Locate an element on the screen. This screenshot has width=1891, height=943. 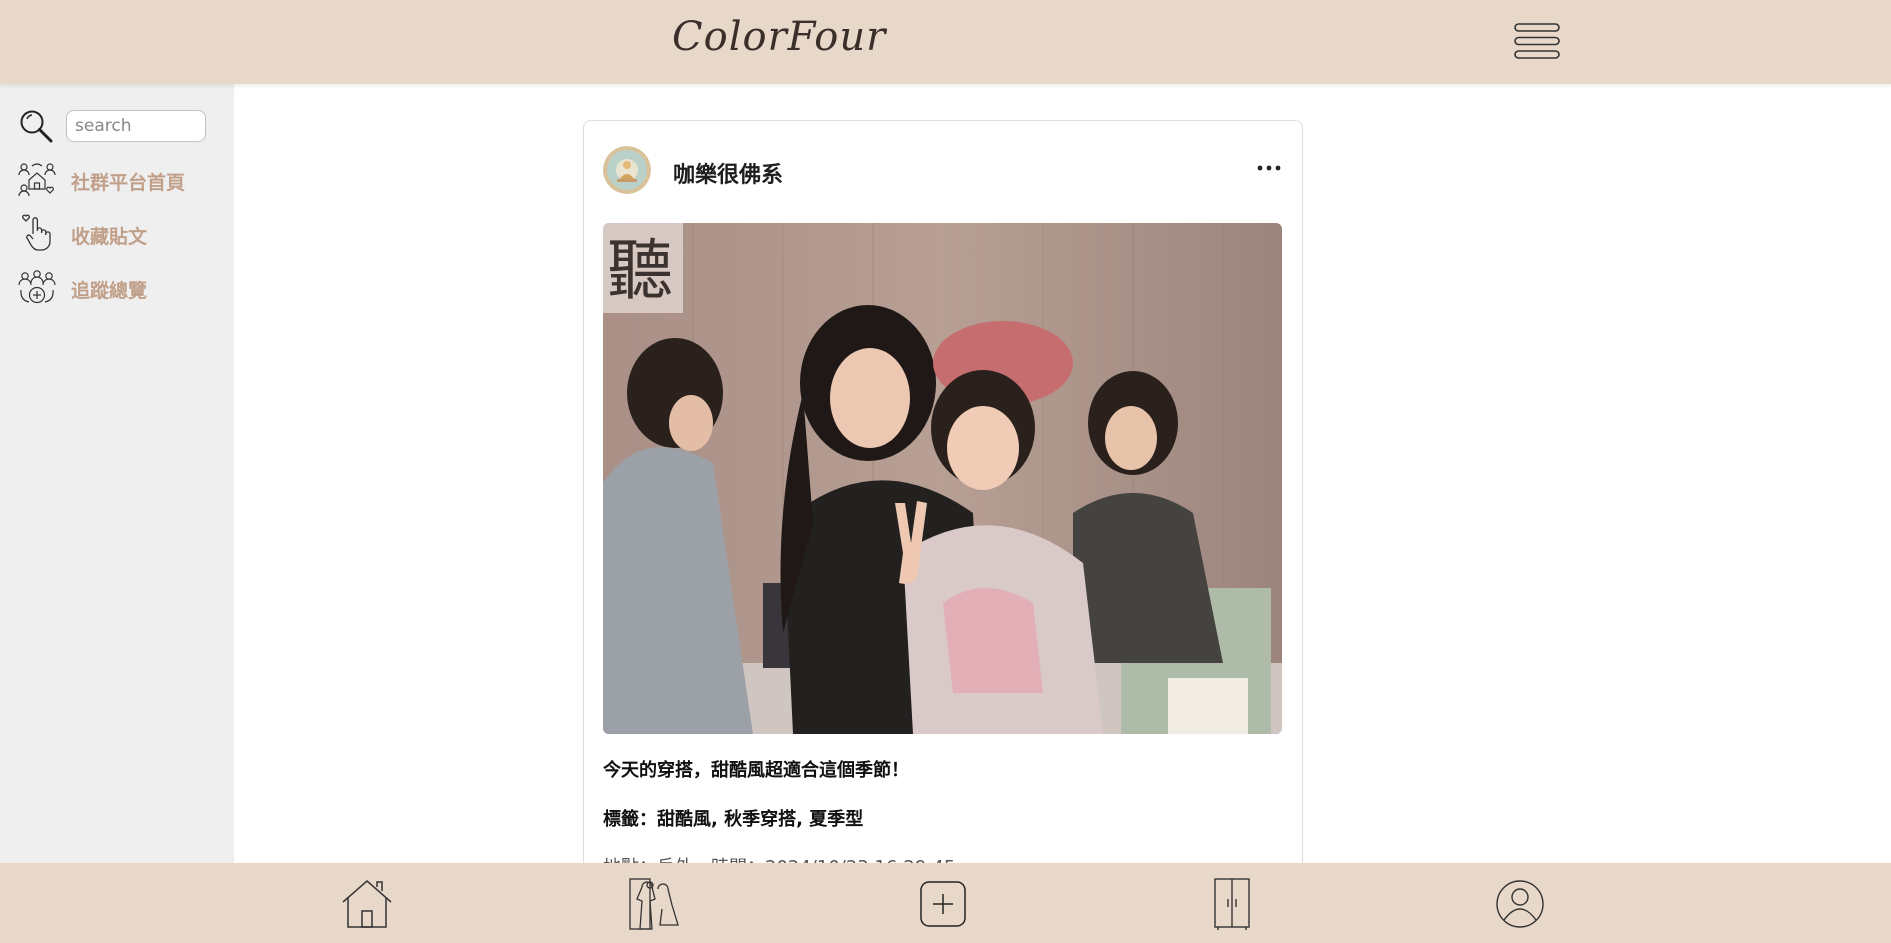
sidebar: 社群平台首頁 收藏貼文 追蹤總覽 is located at coordinates (117, 474).